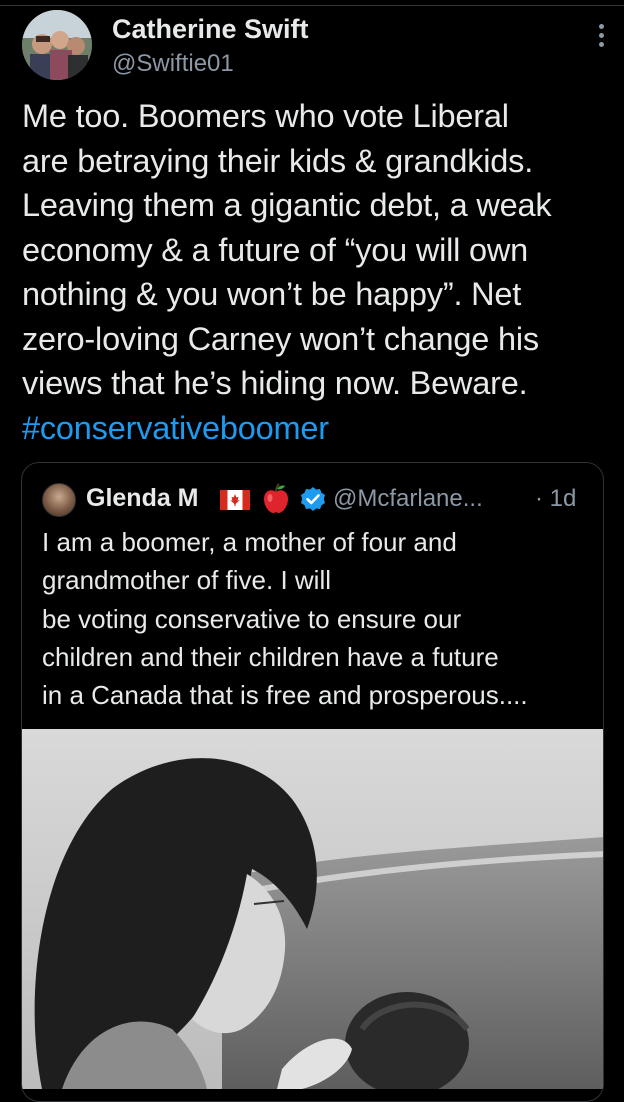 The image size is (624, 1102). What do you see at coordinates (235, 500) in the screenshot?
I see `canada-flag-icon` at bounding box center [235, 500].